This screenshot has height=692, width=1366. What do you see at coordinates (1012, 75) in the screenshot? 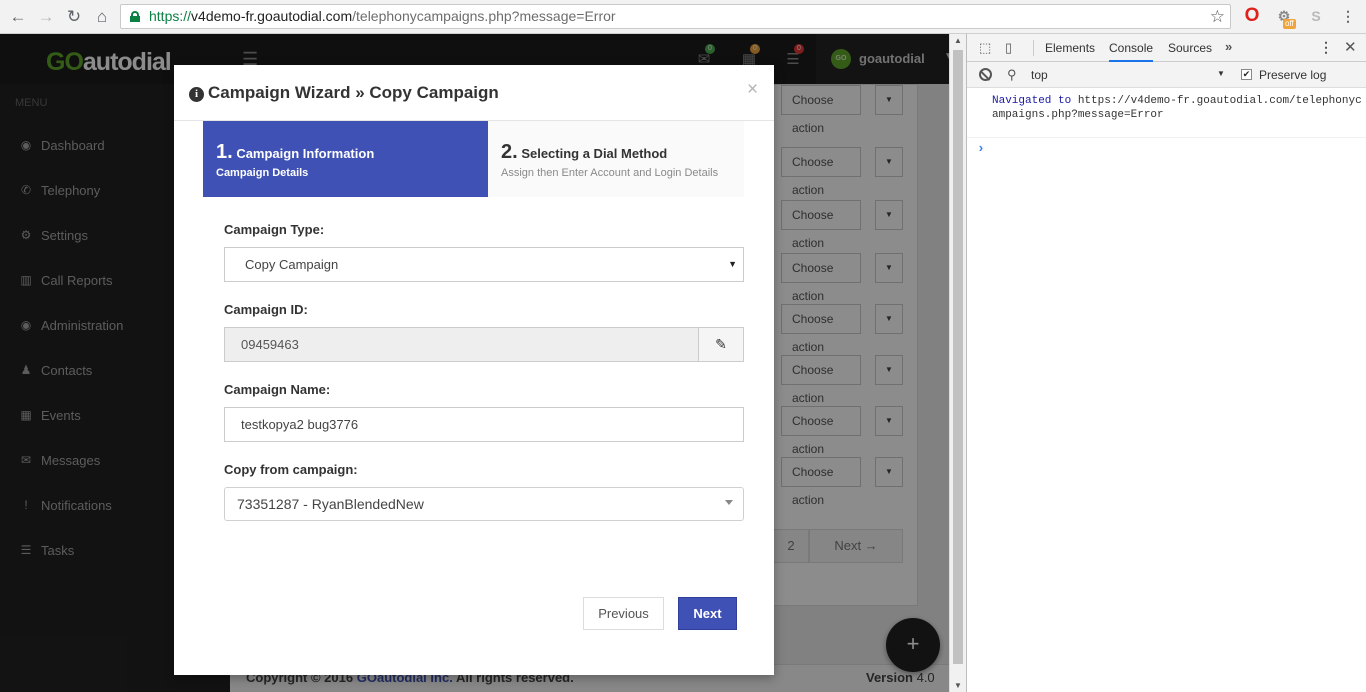
I see `filter-icon: ⚲` at bounding box center [1012, 75].